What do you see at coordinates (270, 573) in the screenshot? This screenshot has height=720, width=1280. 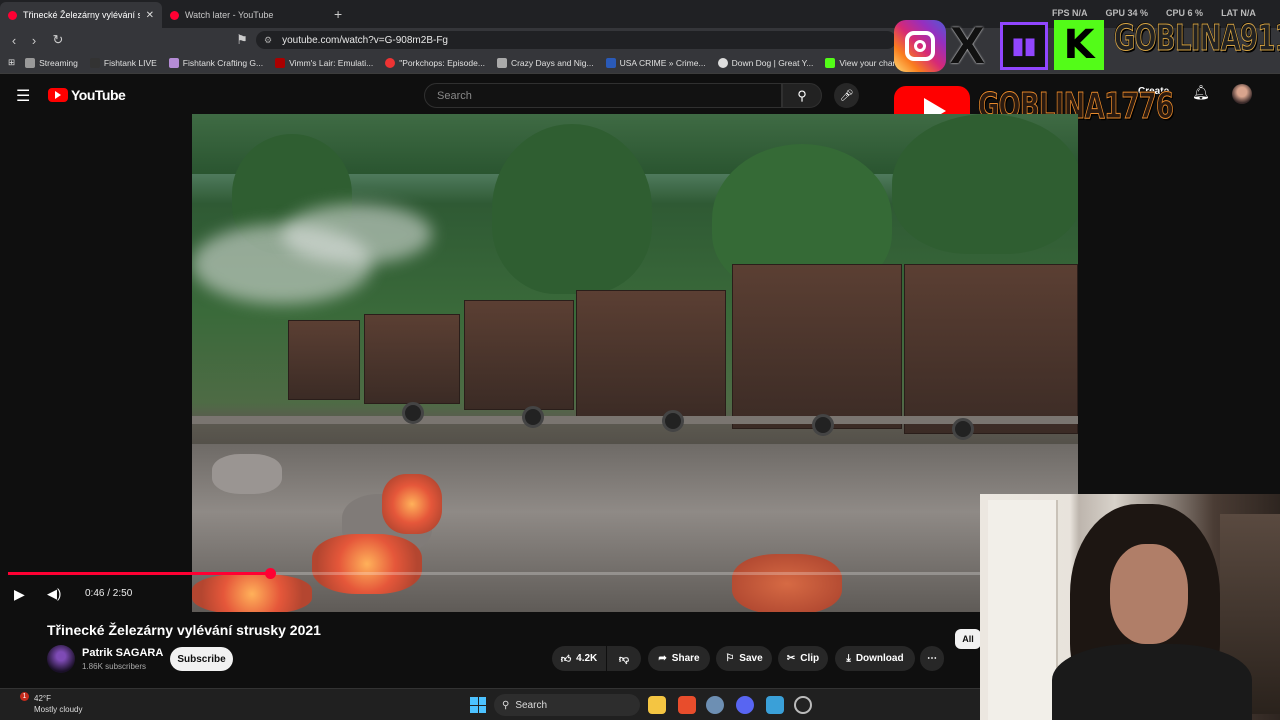 I see `scrubber-handle` at bounding box center [270, 573].